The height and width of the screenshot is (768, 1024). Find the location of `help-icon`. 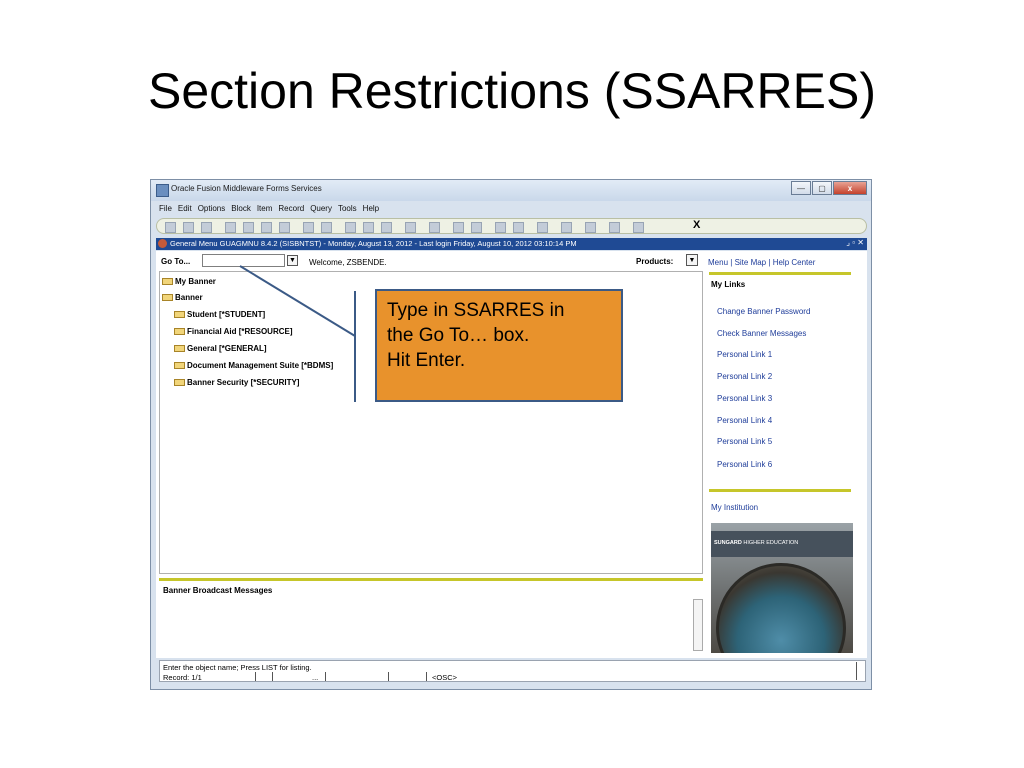

help-icon is located at coordinates (590, 227).